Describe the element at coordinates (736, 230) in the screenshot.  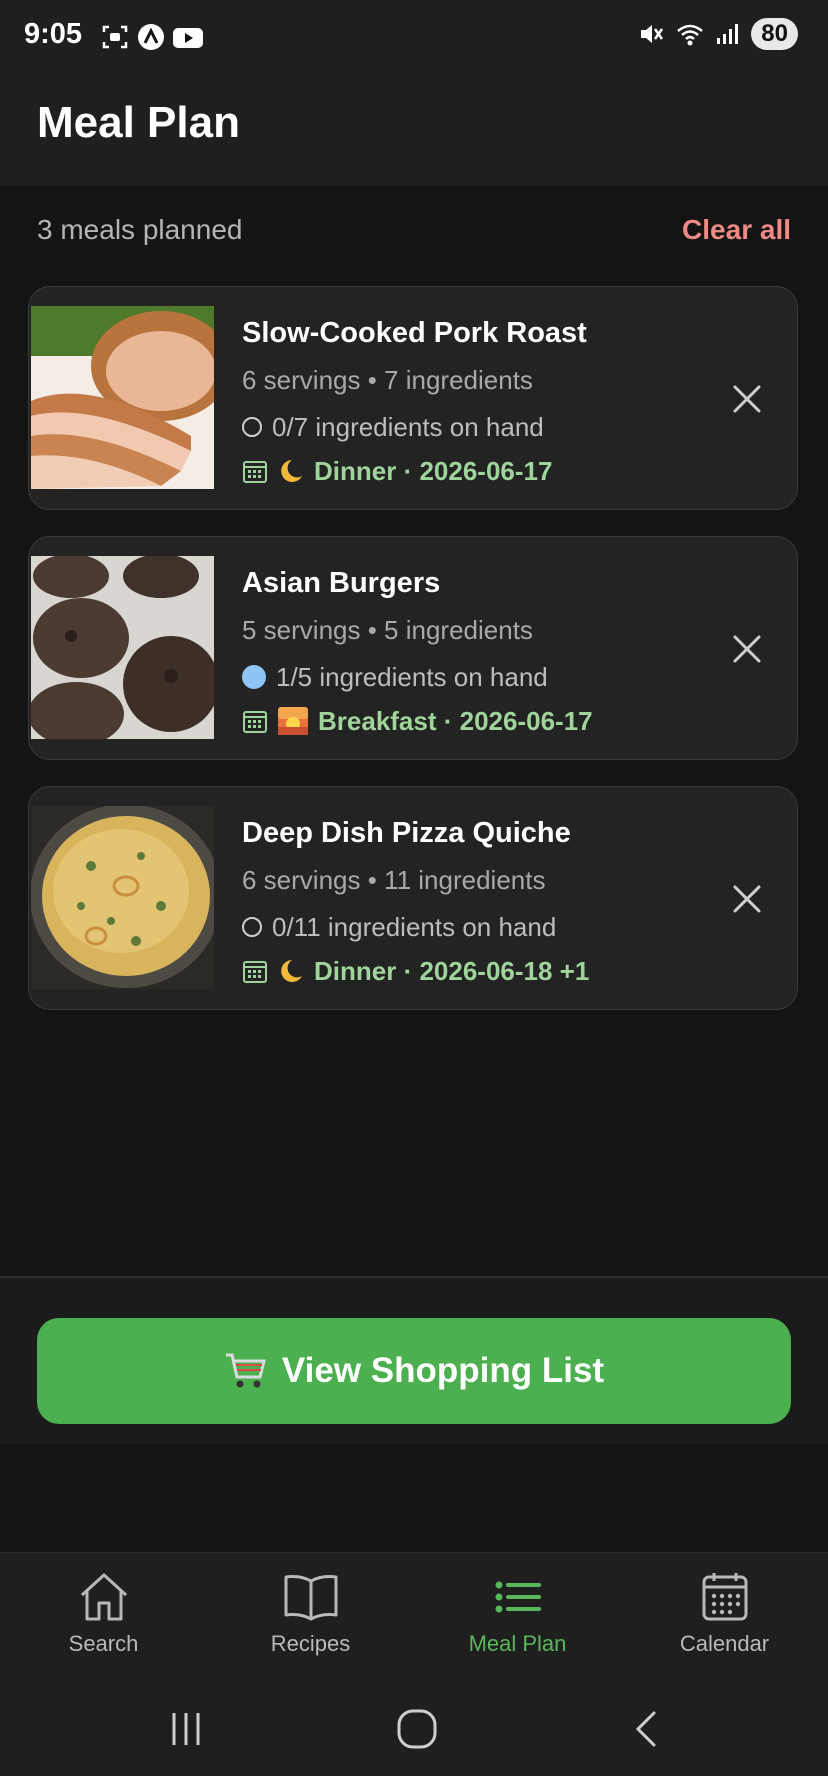
I see `clear-all-button: Clear all` at that location.